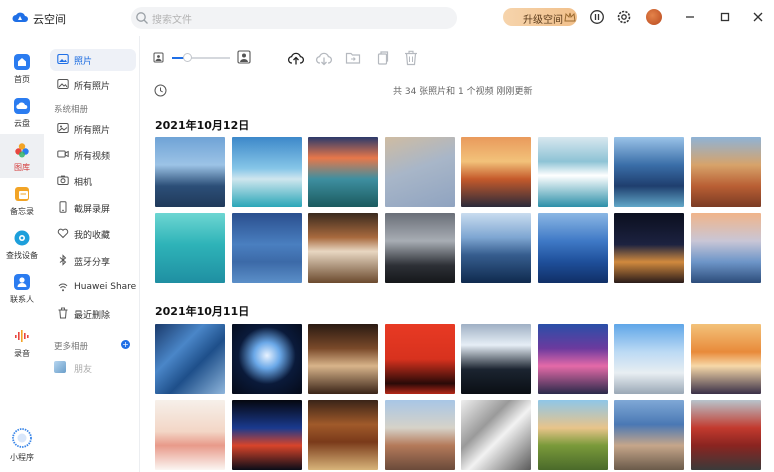 This screenshot has height=472, width=774. I want to click on sidebar-item-label: 截屏录屏, so click(92, 210).